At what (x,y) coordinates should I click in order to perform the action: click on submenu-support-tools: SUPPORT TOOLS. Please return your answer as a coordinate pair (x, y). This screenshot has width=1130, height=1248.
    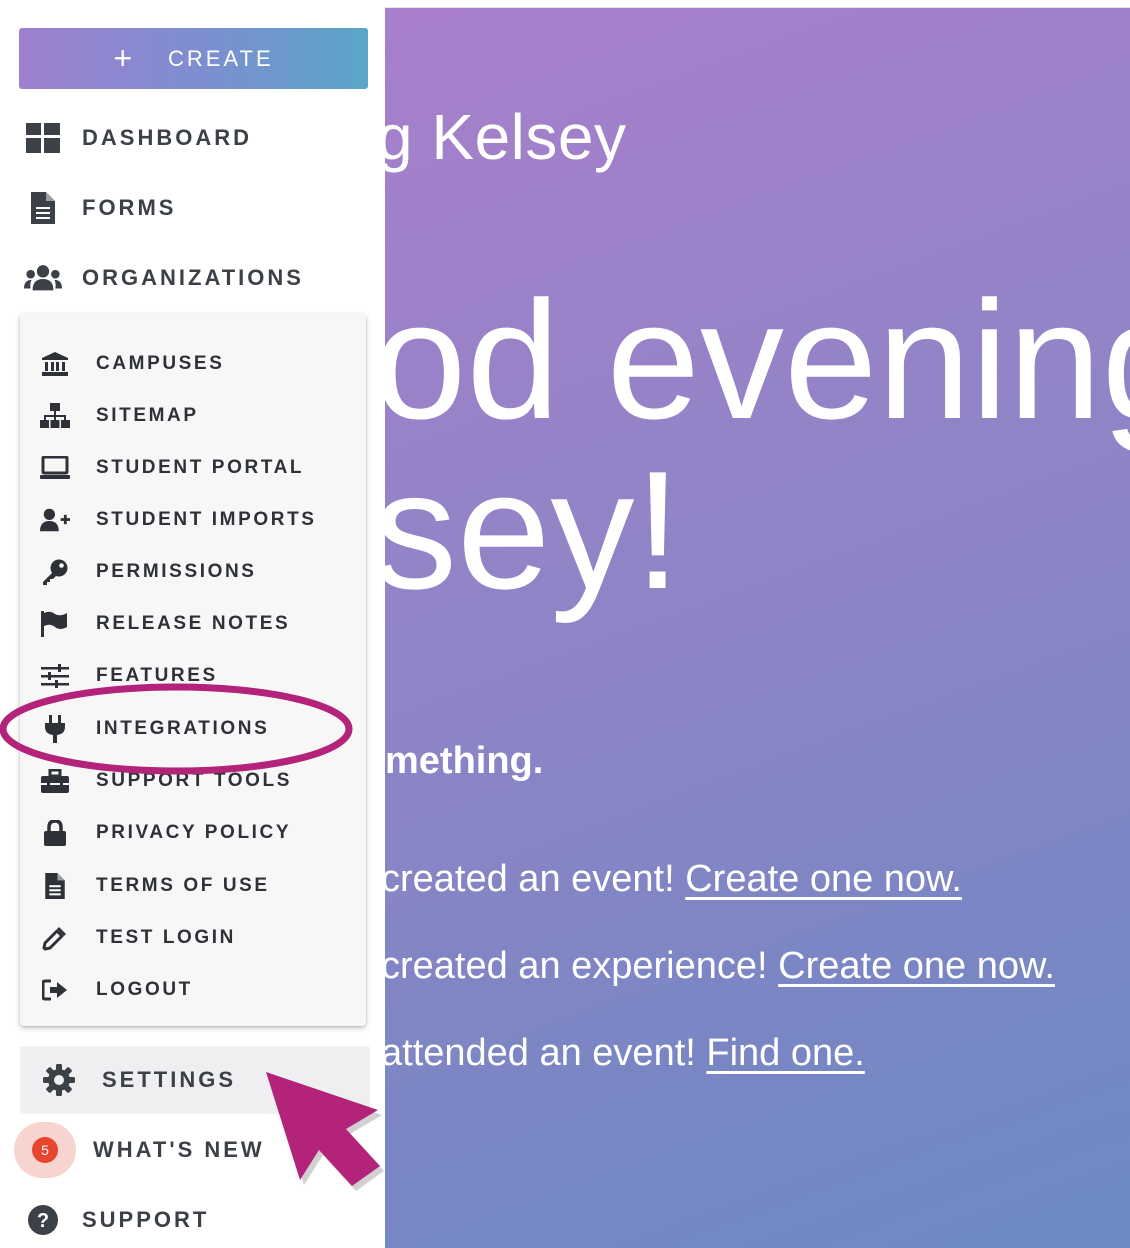
    Looking at the image, I should click on (166, 781).